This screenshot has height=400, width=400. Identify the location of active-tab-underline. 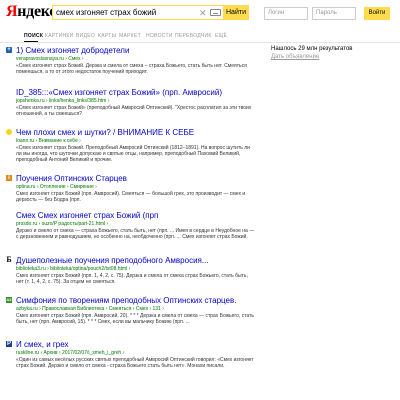
(31, 41).